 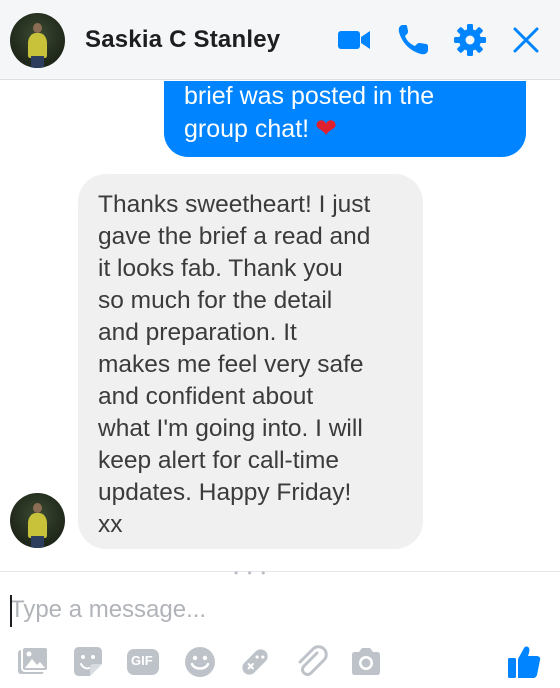 I want to click on contact-name: Saskia C Stanley, so click(x=182, y=40).